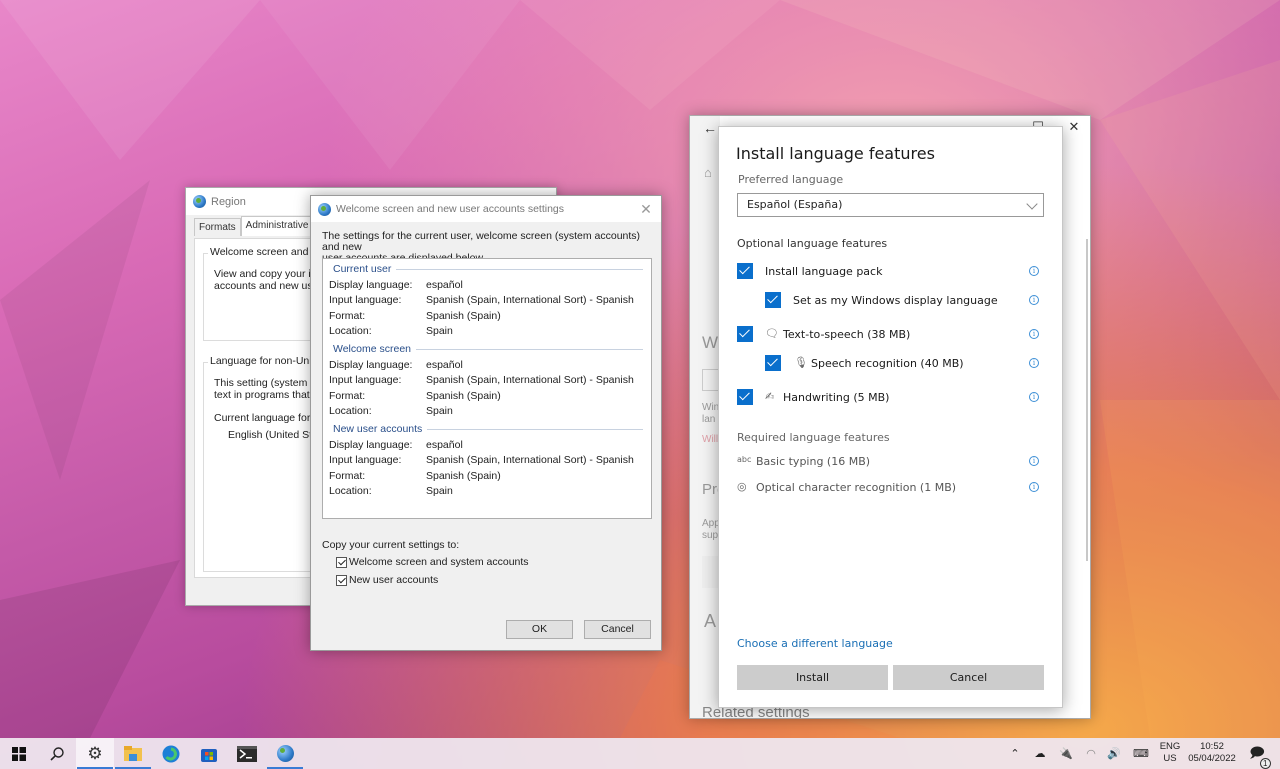  I want to click on section-new-user-accounts: New user accounts, so click(488, 429).